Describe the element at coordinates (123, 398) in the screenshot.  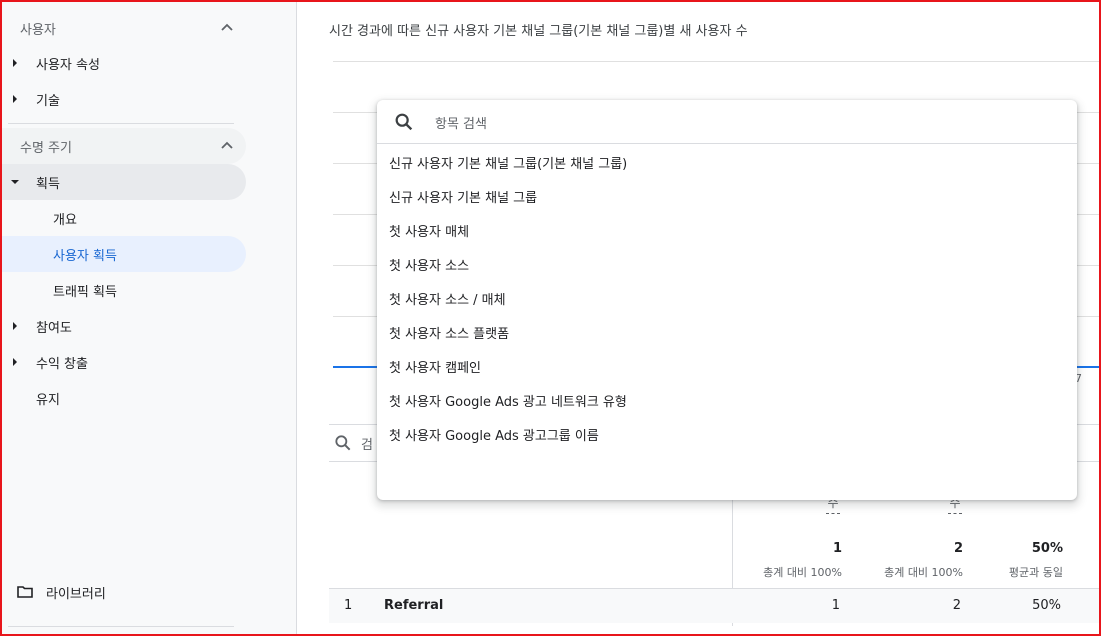
I see `sidebar-item-retention: 유지` at that location.